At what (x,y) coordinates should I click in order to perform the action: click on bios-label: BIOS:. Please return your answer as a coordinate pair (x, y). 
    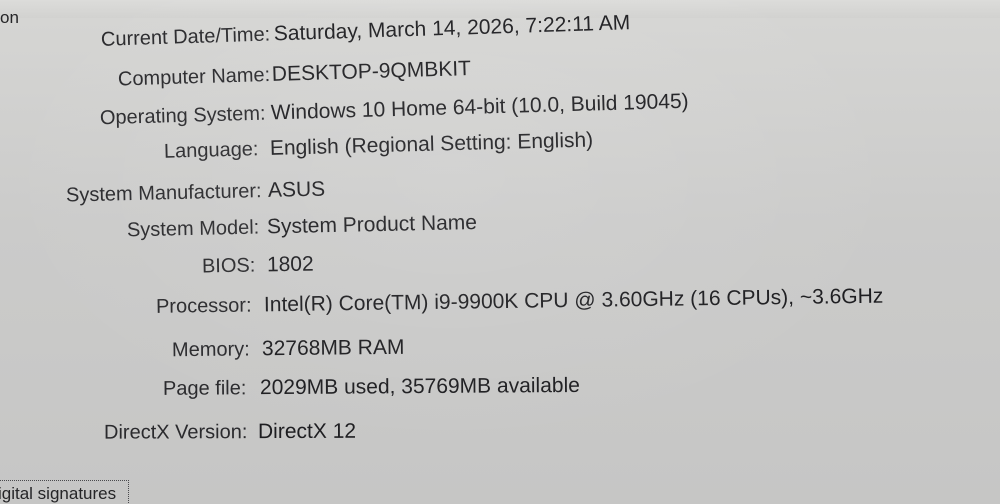
    Looking at the image, I should click on (228, 266).